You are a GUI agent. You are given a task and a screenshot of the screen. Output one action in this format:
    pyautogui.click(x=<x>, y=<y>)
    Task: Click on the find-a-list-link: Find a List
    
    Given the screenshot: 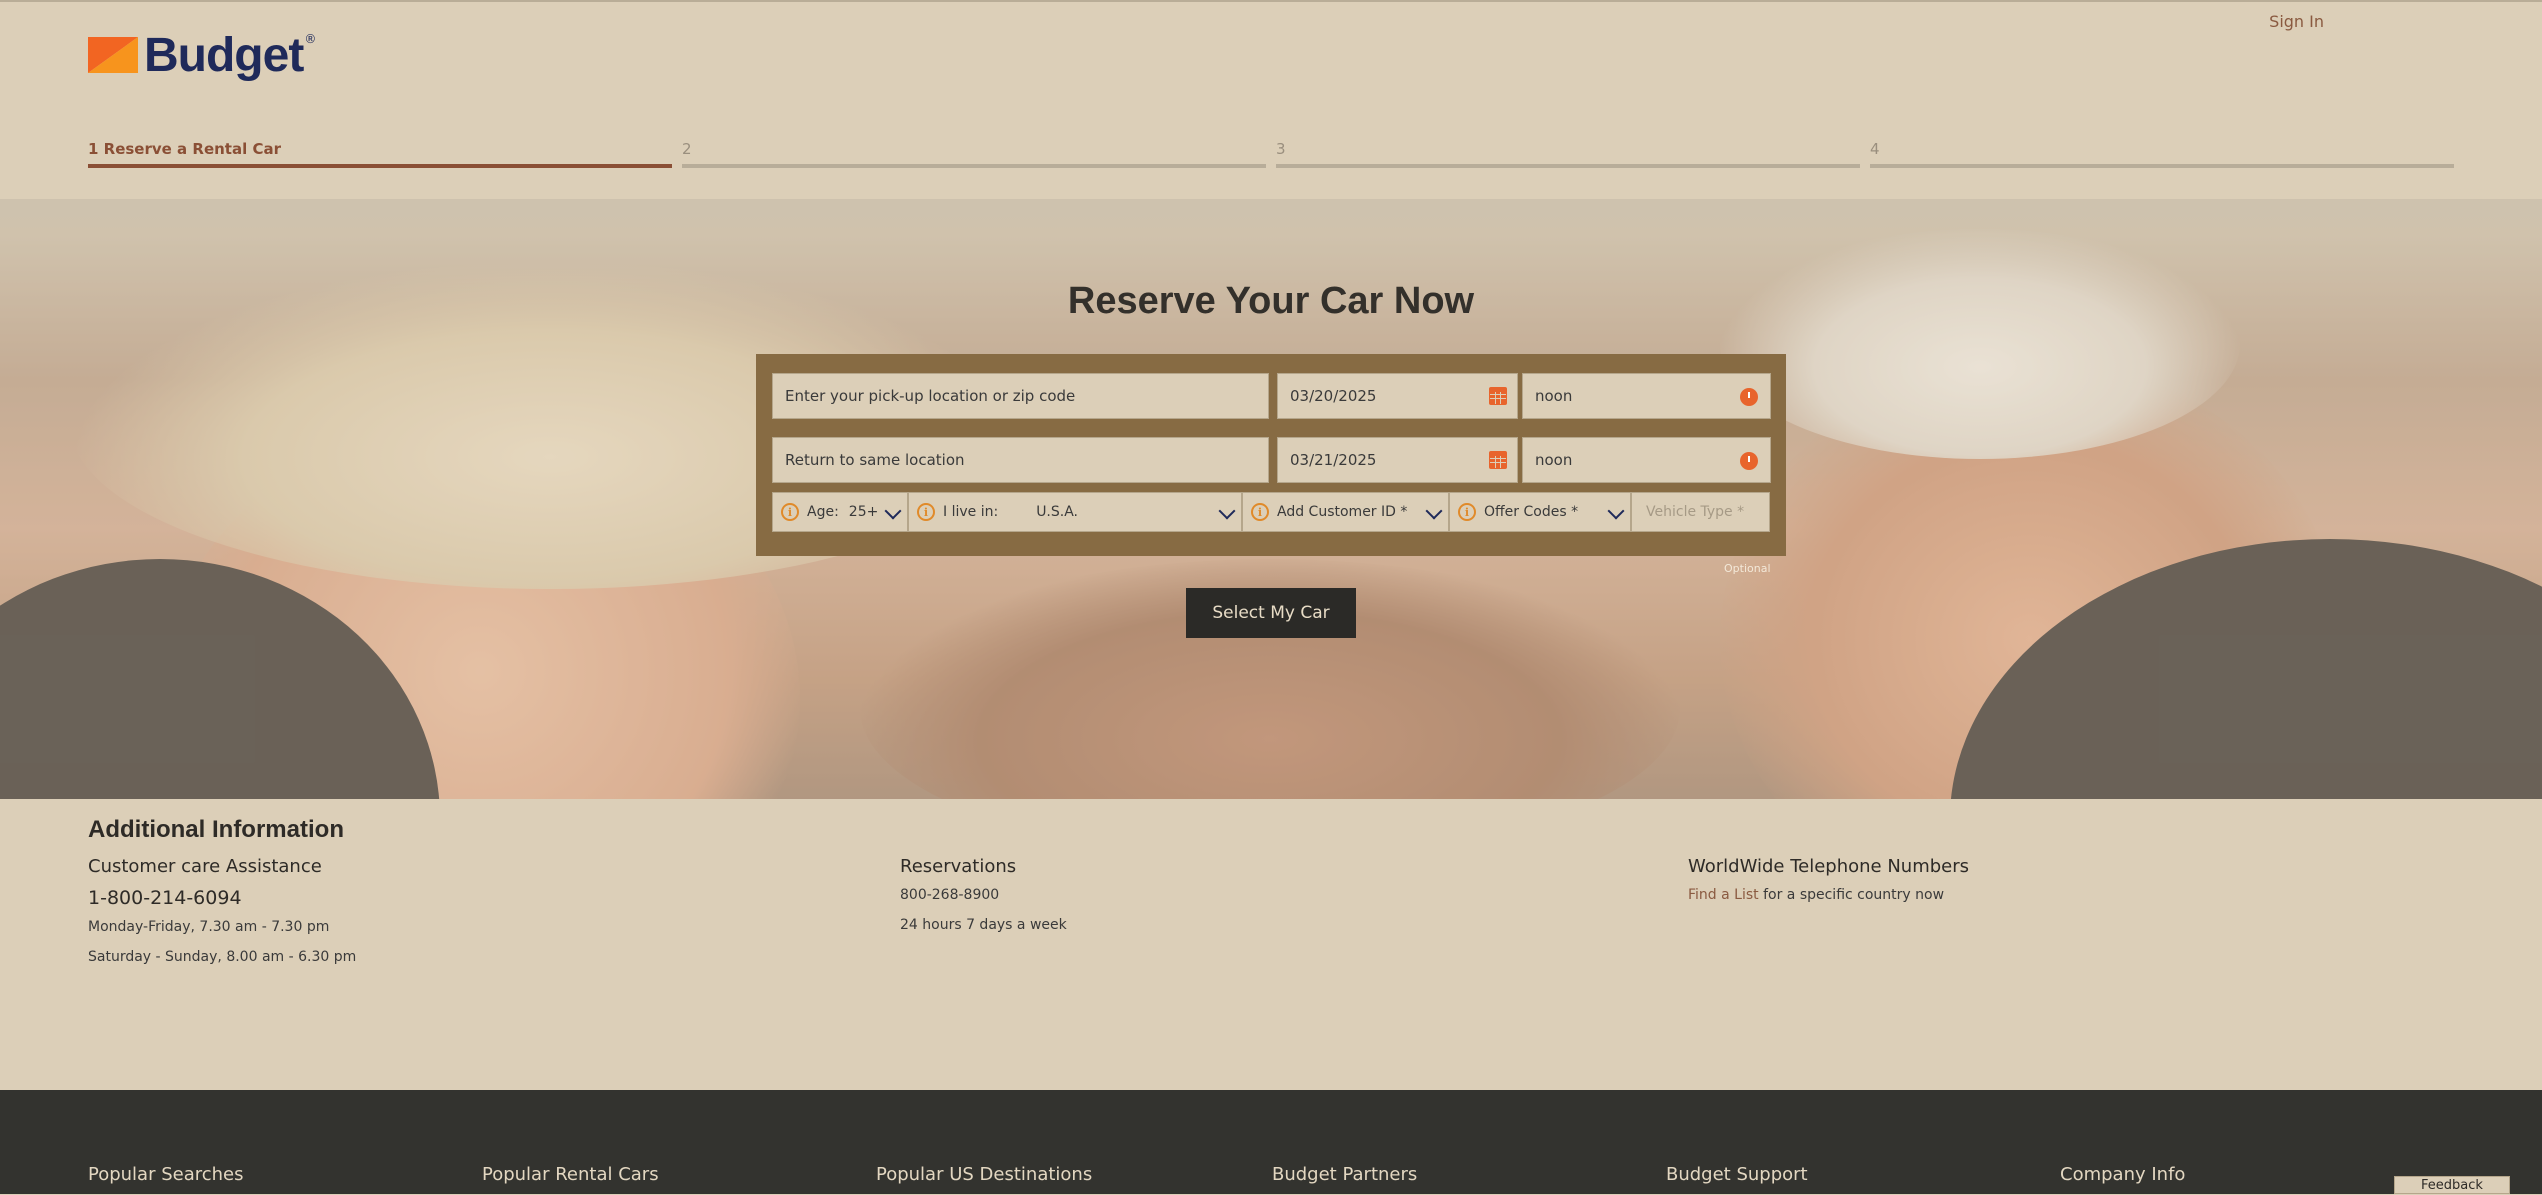 What is the action you would take?
    pyautogui.click(x=1723, y=895)
    